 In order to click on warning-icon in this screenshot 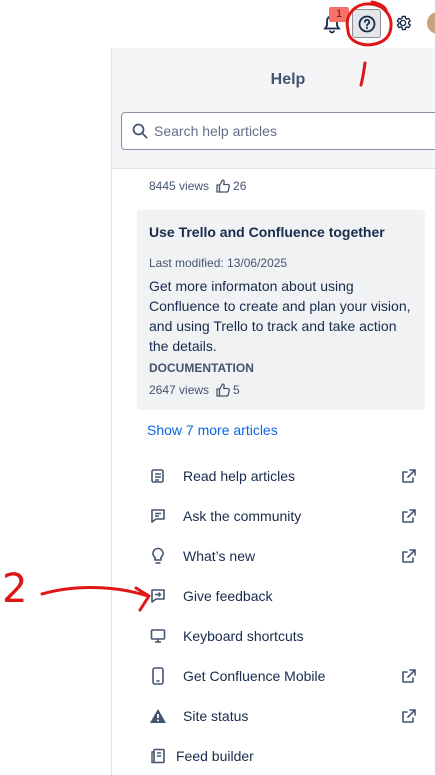, I will do `click(158, 716)`.